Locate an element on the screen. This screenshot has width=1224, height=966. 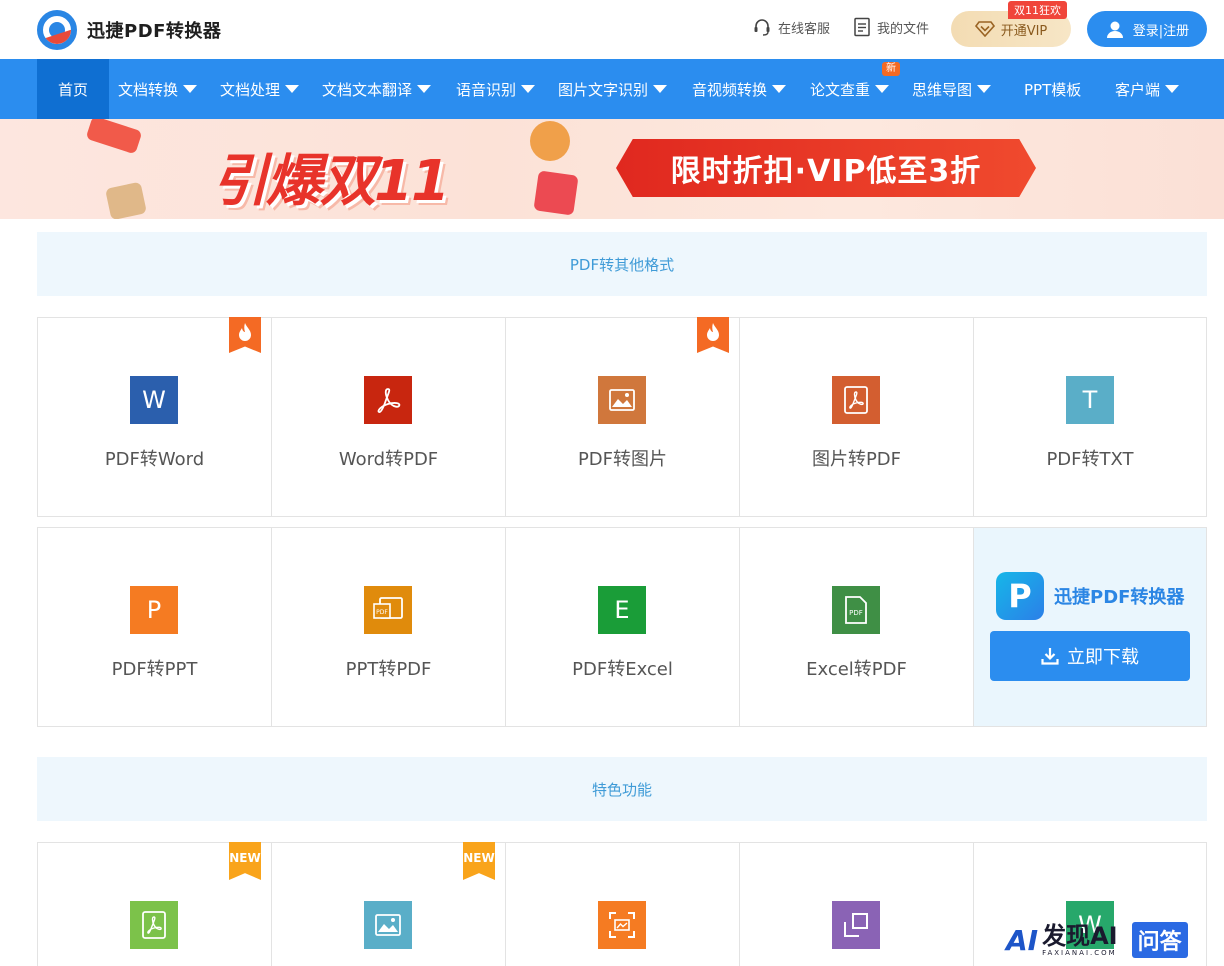
nav-doc-translate: 文档文本翻译 is located at coordinates (377, 89).